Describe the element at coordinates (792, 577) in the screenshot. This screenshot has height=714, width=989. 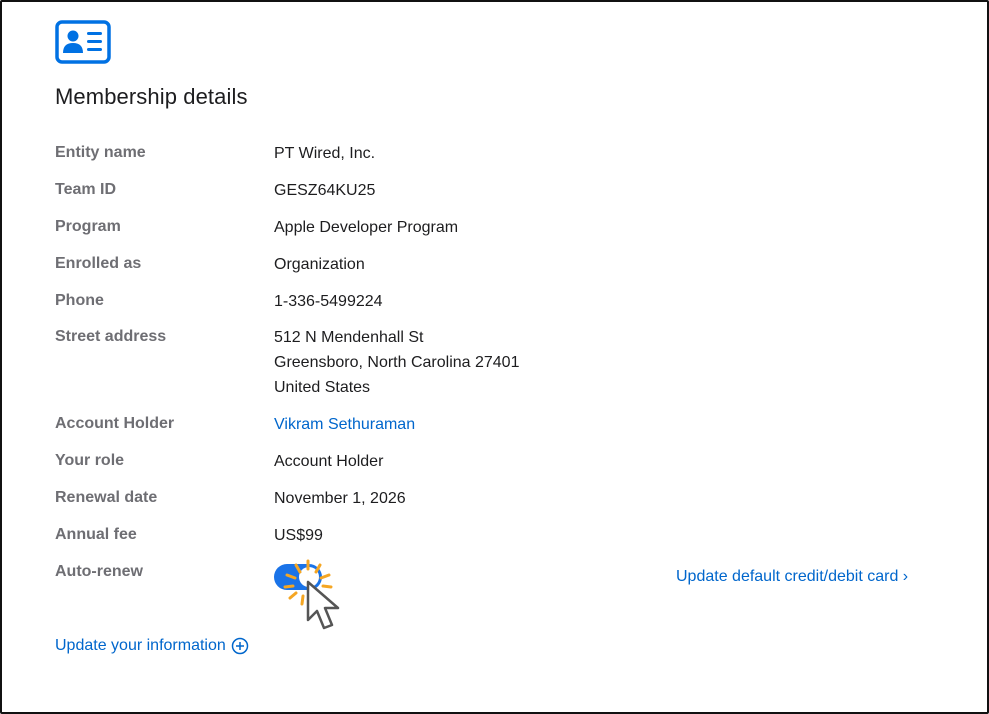
I see `update-card-link: Update default credit/debit card ›` at that location.